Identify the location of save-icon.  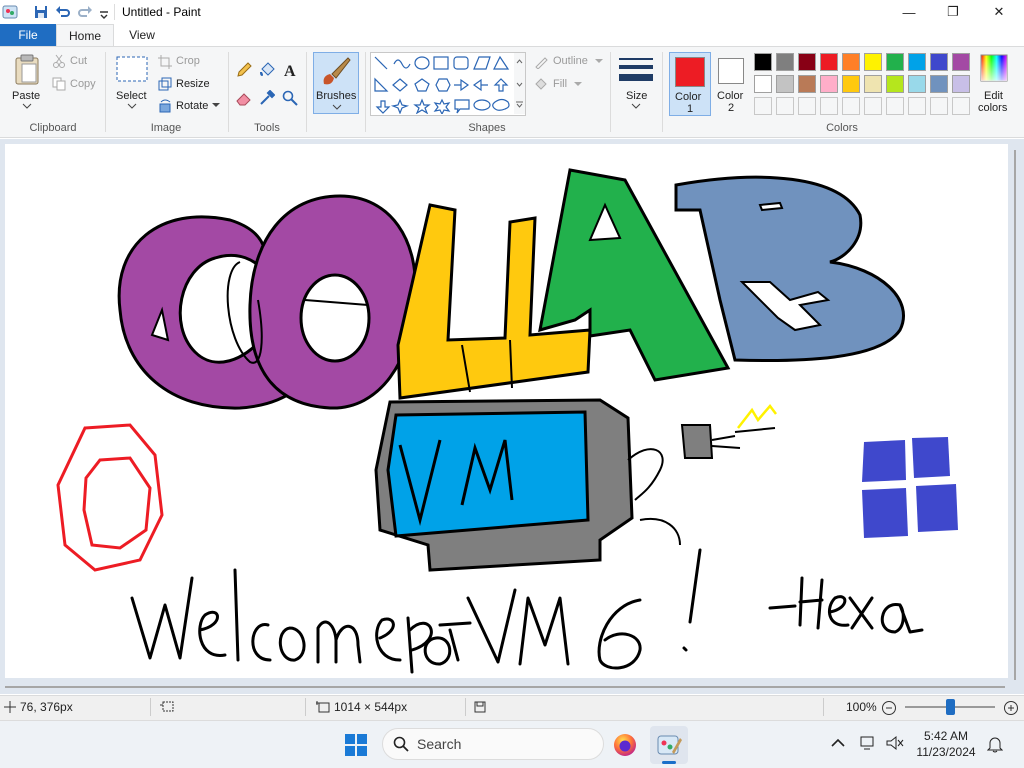
(41, 12).